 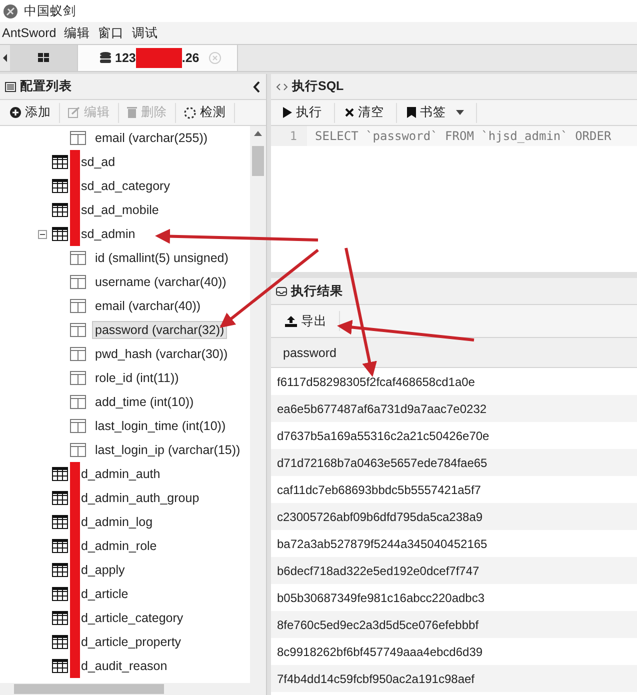 What do you see at coordinates (105, 58) in the screenshot?
I see `database-icon` at bounding box center [105, 58].